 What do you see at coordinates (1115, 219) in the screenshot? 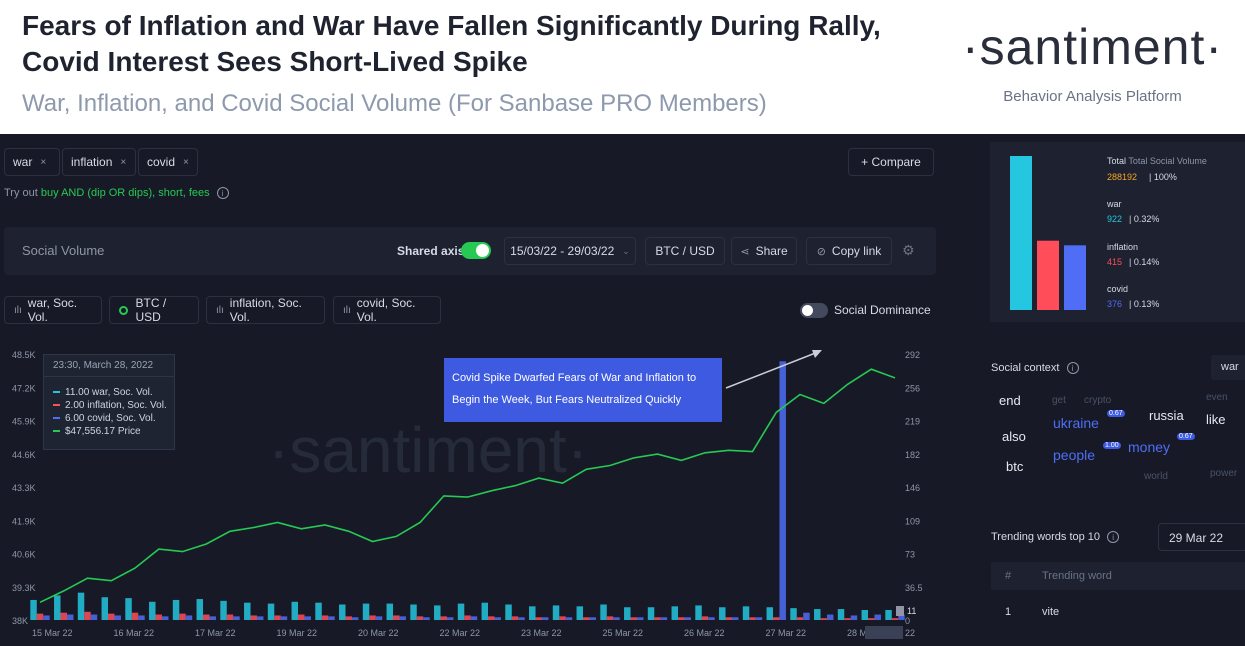
I see `war-value: 922` at bounding box center [1115, 219].